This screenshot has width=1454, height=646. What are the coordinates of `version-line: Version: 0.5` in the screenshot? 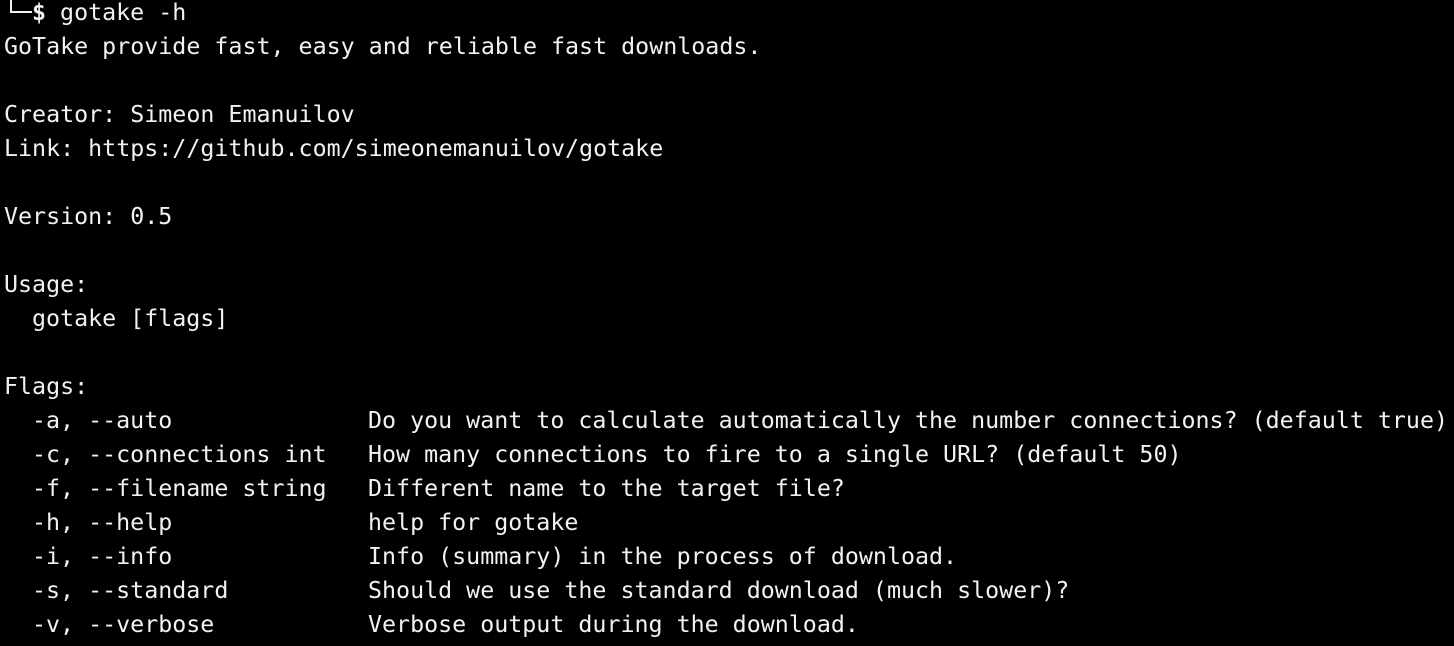 It's located at (88, 216).